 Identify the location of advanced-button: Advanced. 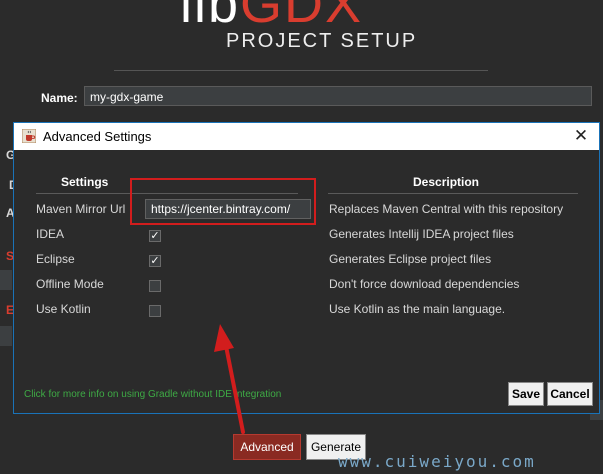
(267, 447).